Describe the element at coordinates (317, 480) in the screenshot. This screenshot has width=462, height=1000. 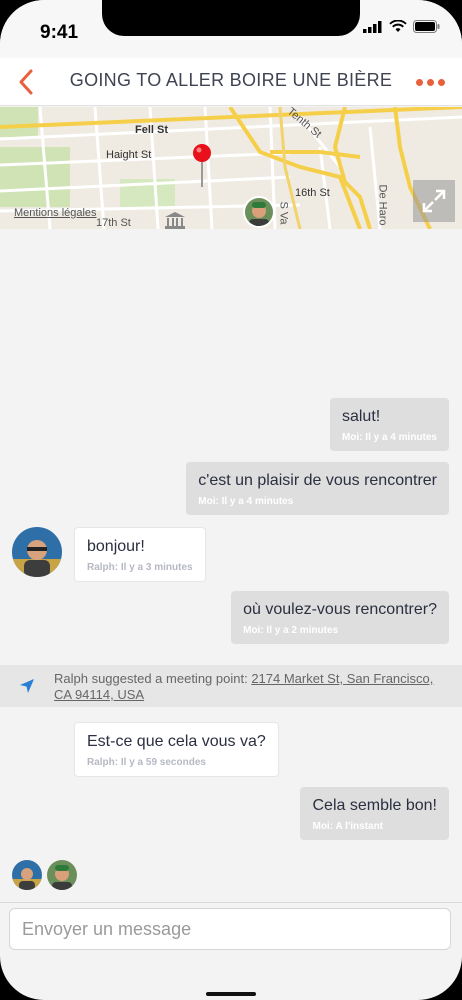
I see `message-text: c'est un plaisir de vous rencontrer` at that location.